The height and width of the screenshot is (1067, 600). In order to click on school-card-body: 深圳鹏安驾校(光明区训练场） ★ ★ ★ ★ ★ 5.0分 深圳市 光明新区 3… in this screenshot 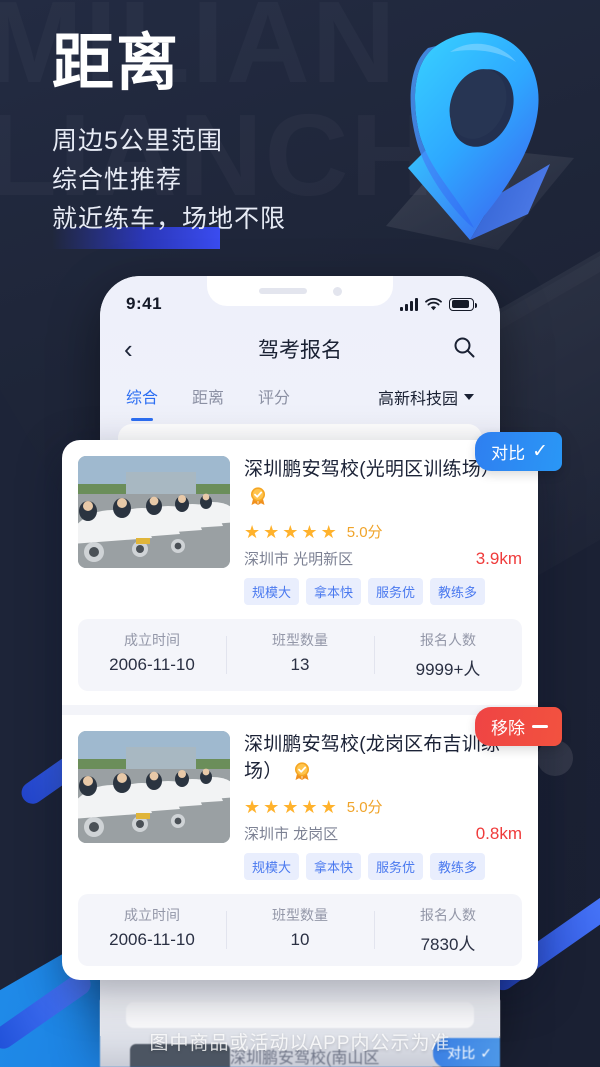, I will do `click(383, 530)`.